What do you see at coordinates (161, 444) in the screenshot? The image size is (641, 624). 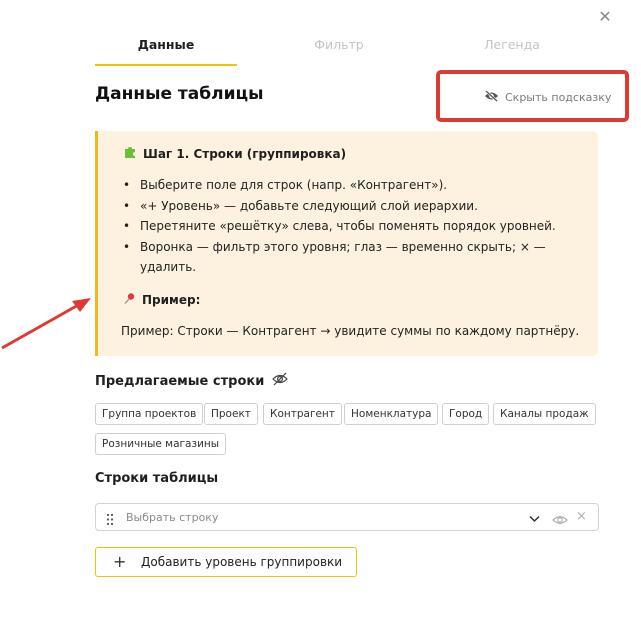 I see `chip-suggestion: Розничные магазины` at bounding box center [161, 444].